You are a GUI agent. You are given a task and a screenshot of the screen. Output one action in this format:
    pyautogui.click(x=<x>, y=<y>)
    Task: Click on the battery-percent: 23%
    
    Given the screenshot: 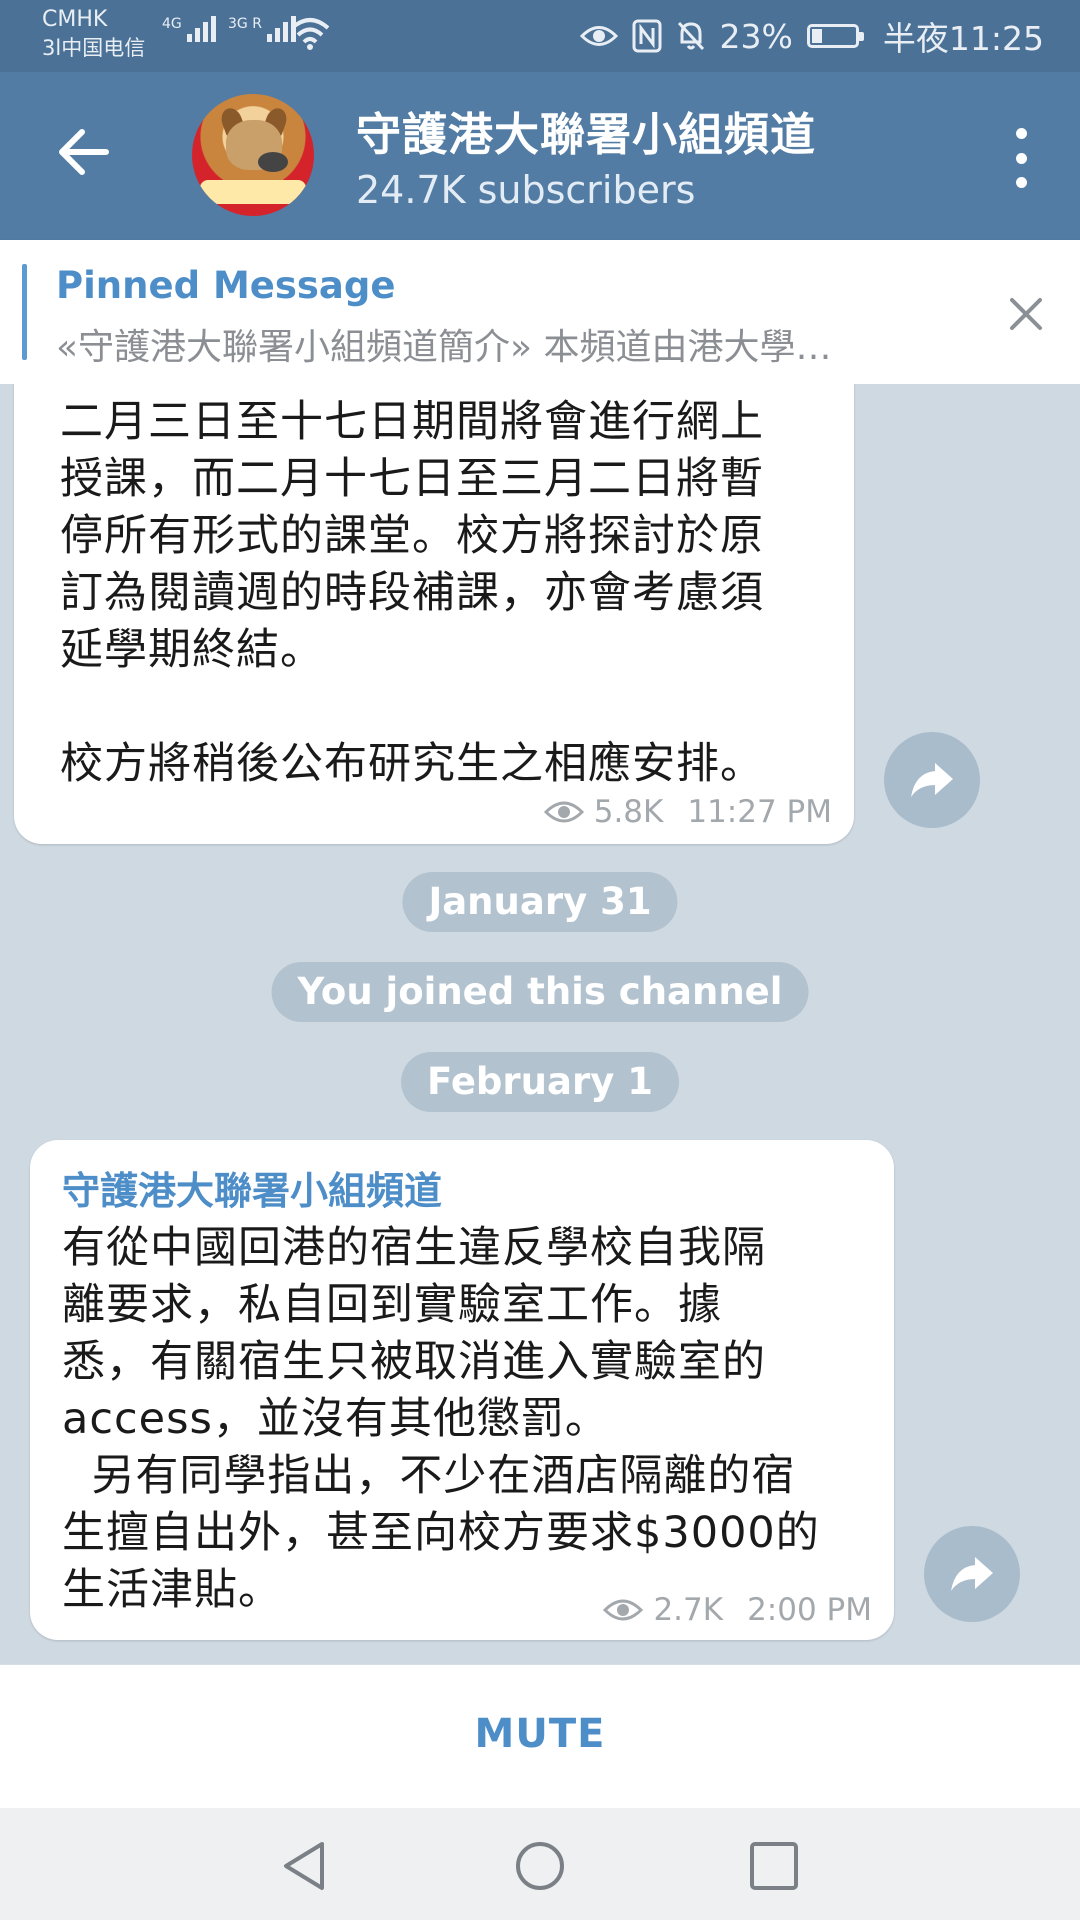 What is the action you would take?
    pyautogui.click(x=756, y=36)
    